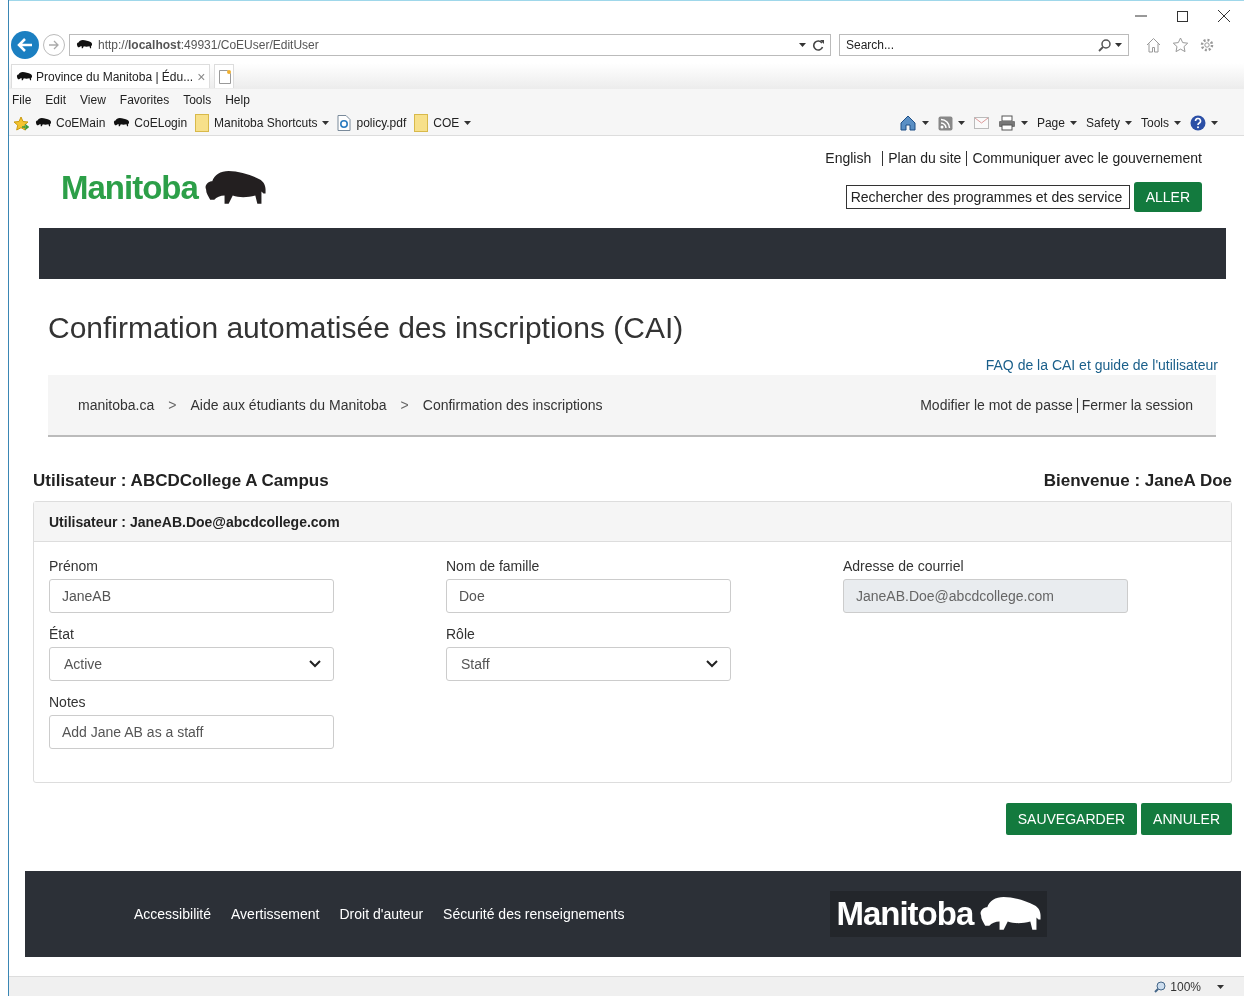 Image resolution: width=1244 pixels, height=996 pixels. What do you see at coordinates (197, 100) in the screenshot?
I see `menu-item: Tools` at bounding box center [197, 100].